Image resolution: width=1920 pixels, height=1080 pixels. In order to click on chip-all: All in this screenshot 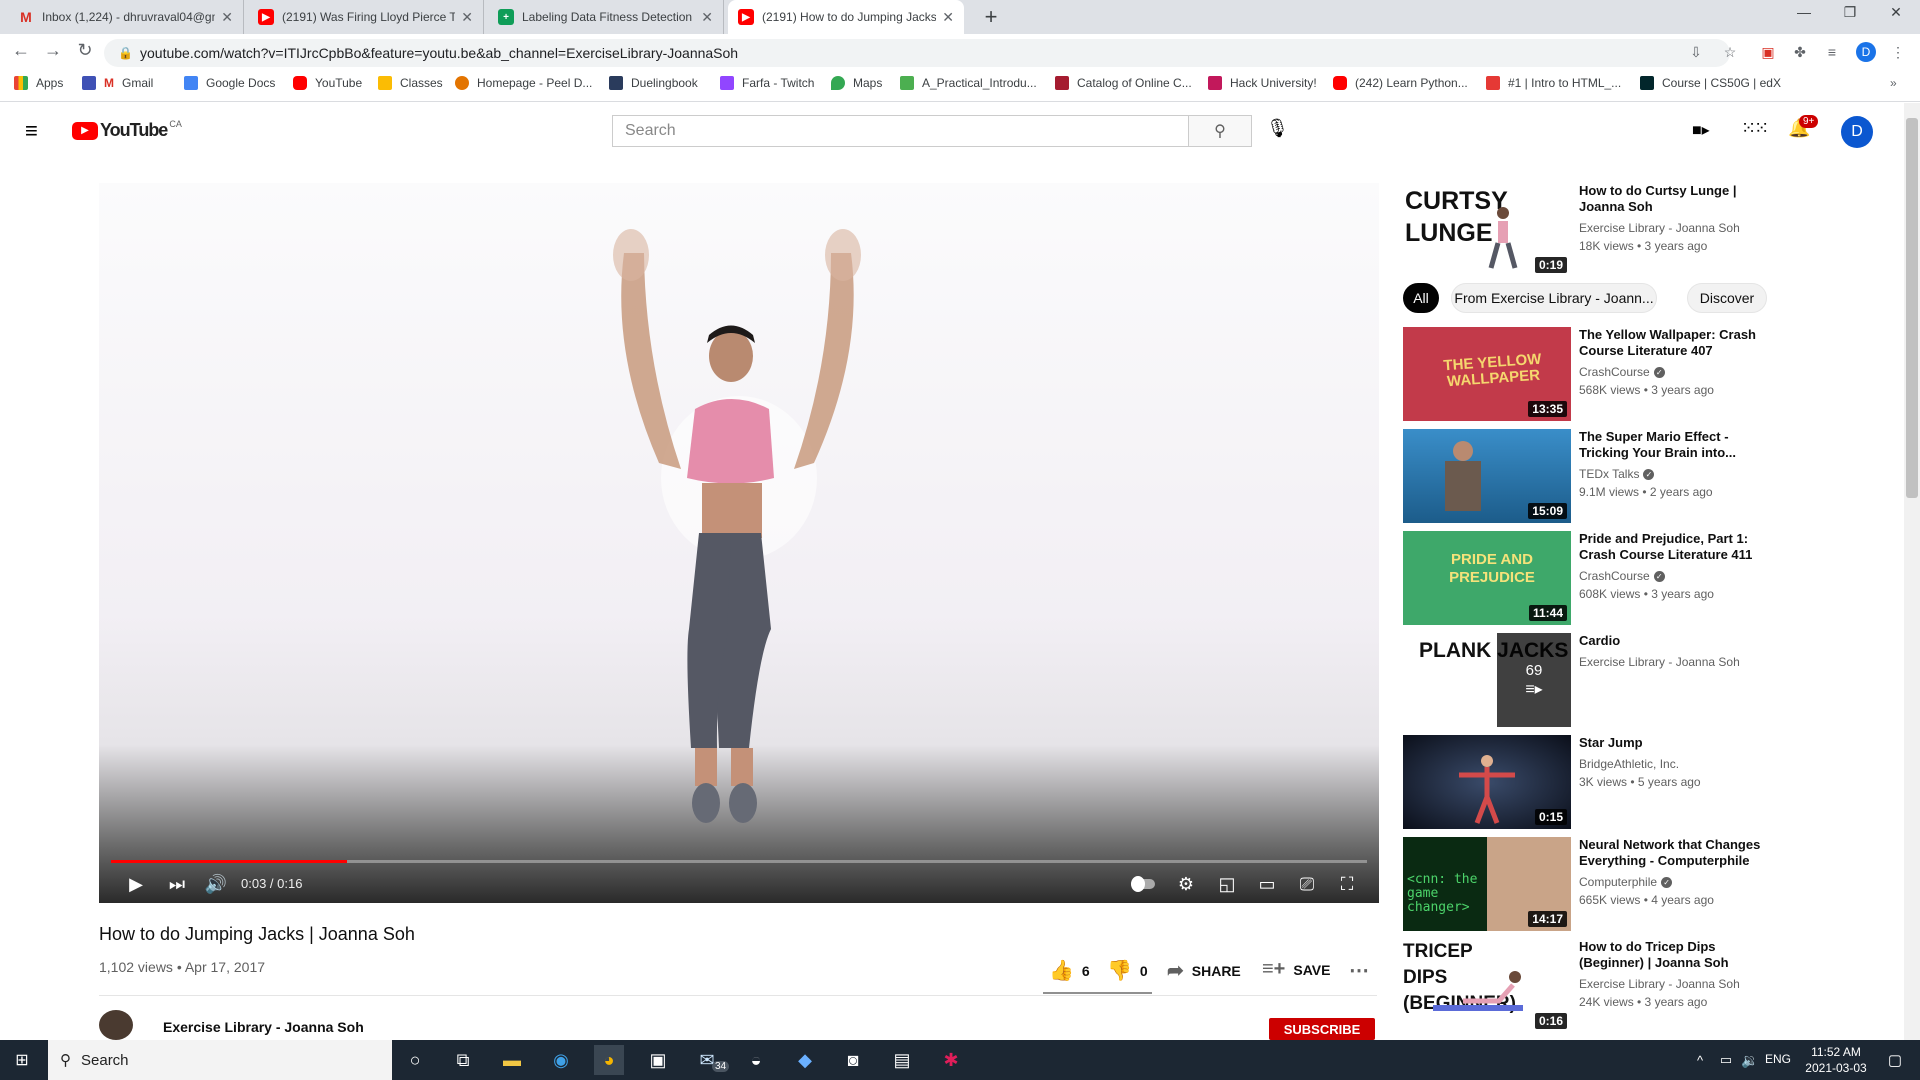, I will do `click(1421, 298)`.